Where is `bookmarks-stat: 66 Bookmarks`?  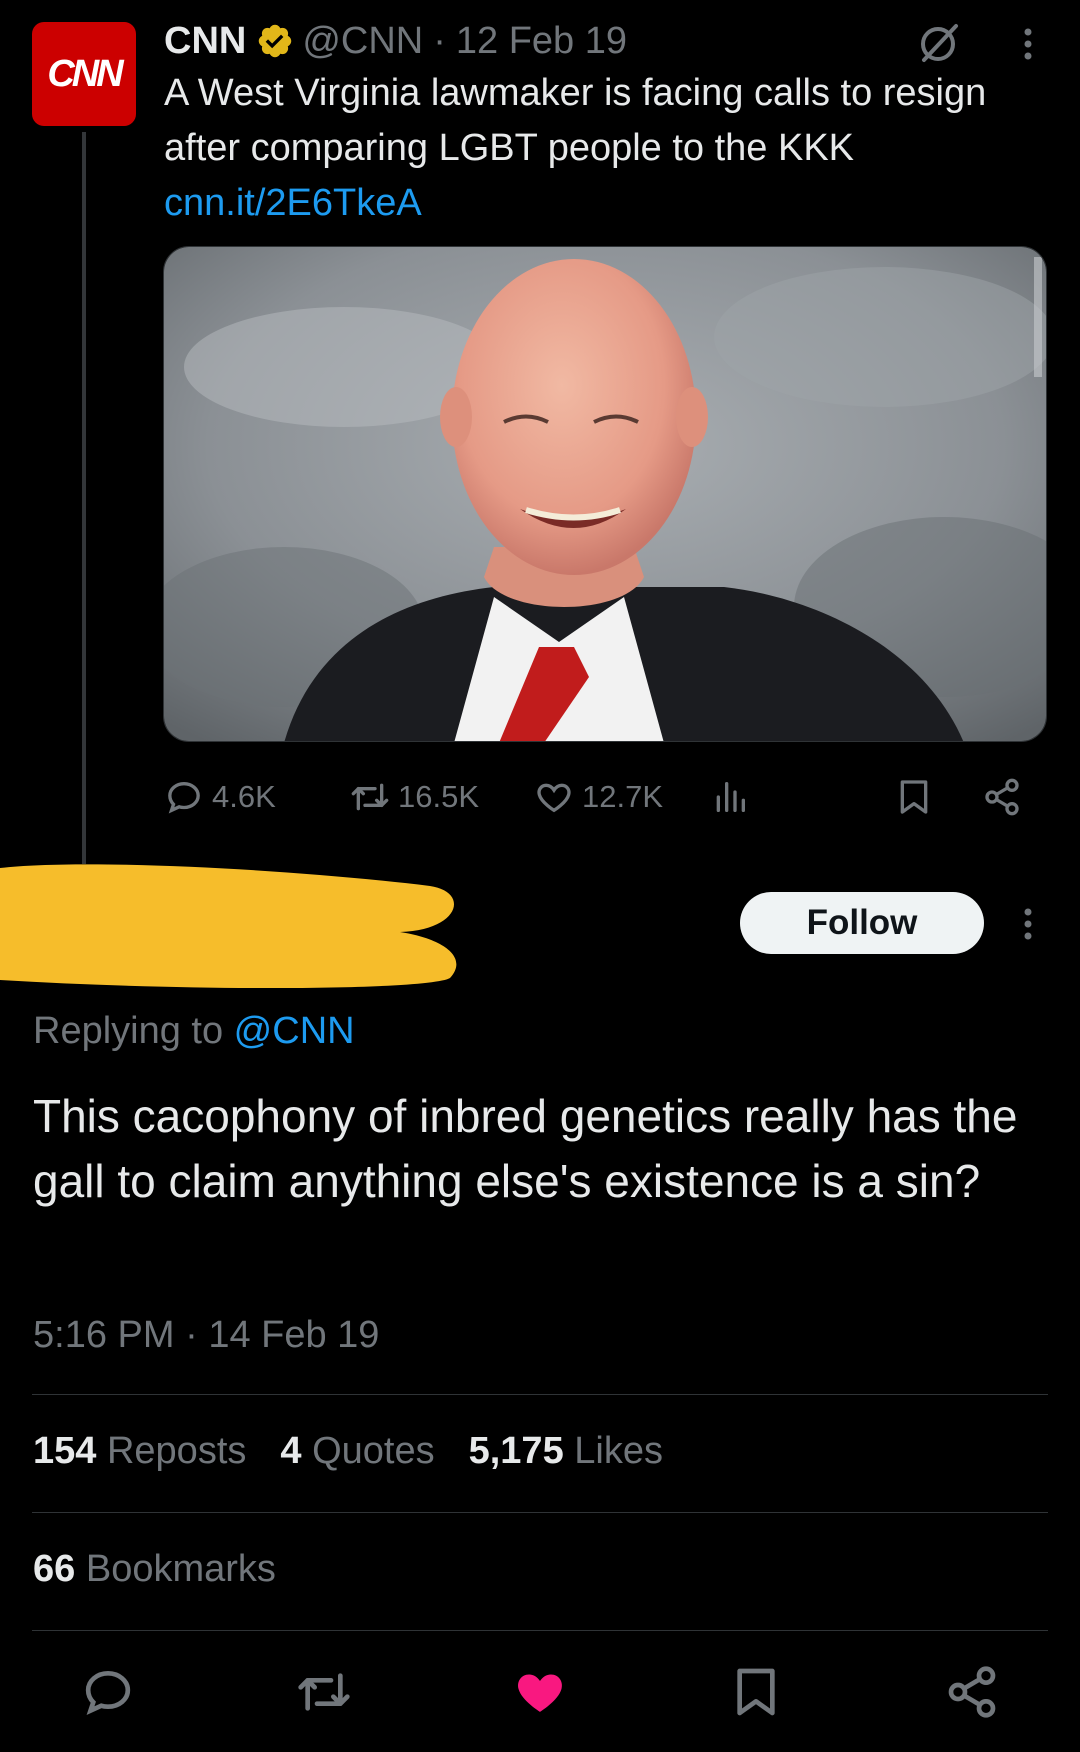
bookmarks-stat: 66 Bookmarks is located at coordinates (154, 1569).